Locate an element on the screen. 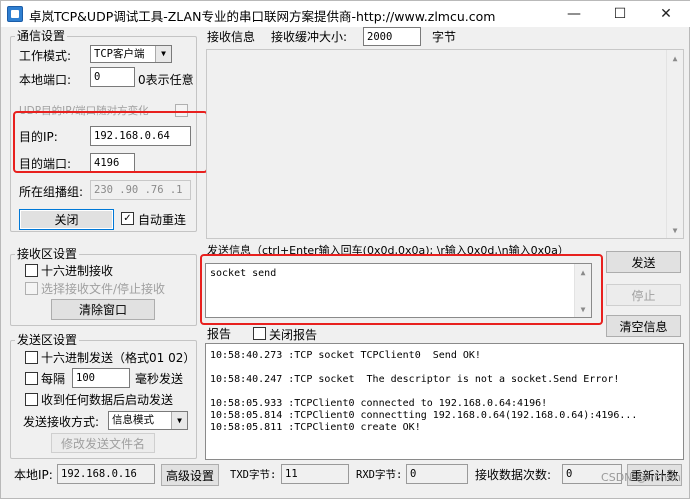 This screenshot has height=499, width=690. local-ip-label: 本地IP: is located at coordinates (33, 475).